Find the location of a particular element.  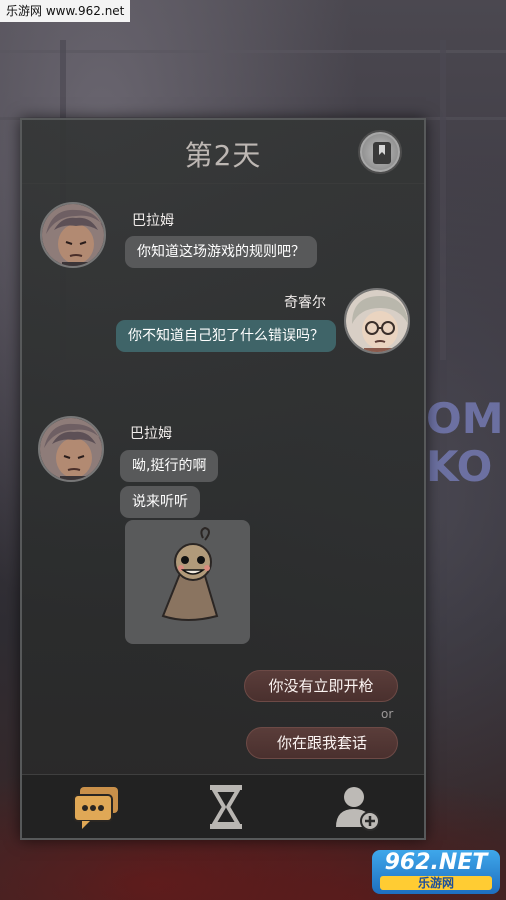

watermark-brand: 962.NET is located at coordinates (436, 862).